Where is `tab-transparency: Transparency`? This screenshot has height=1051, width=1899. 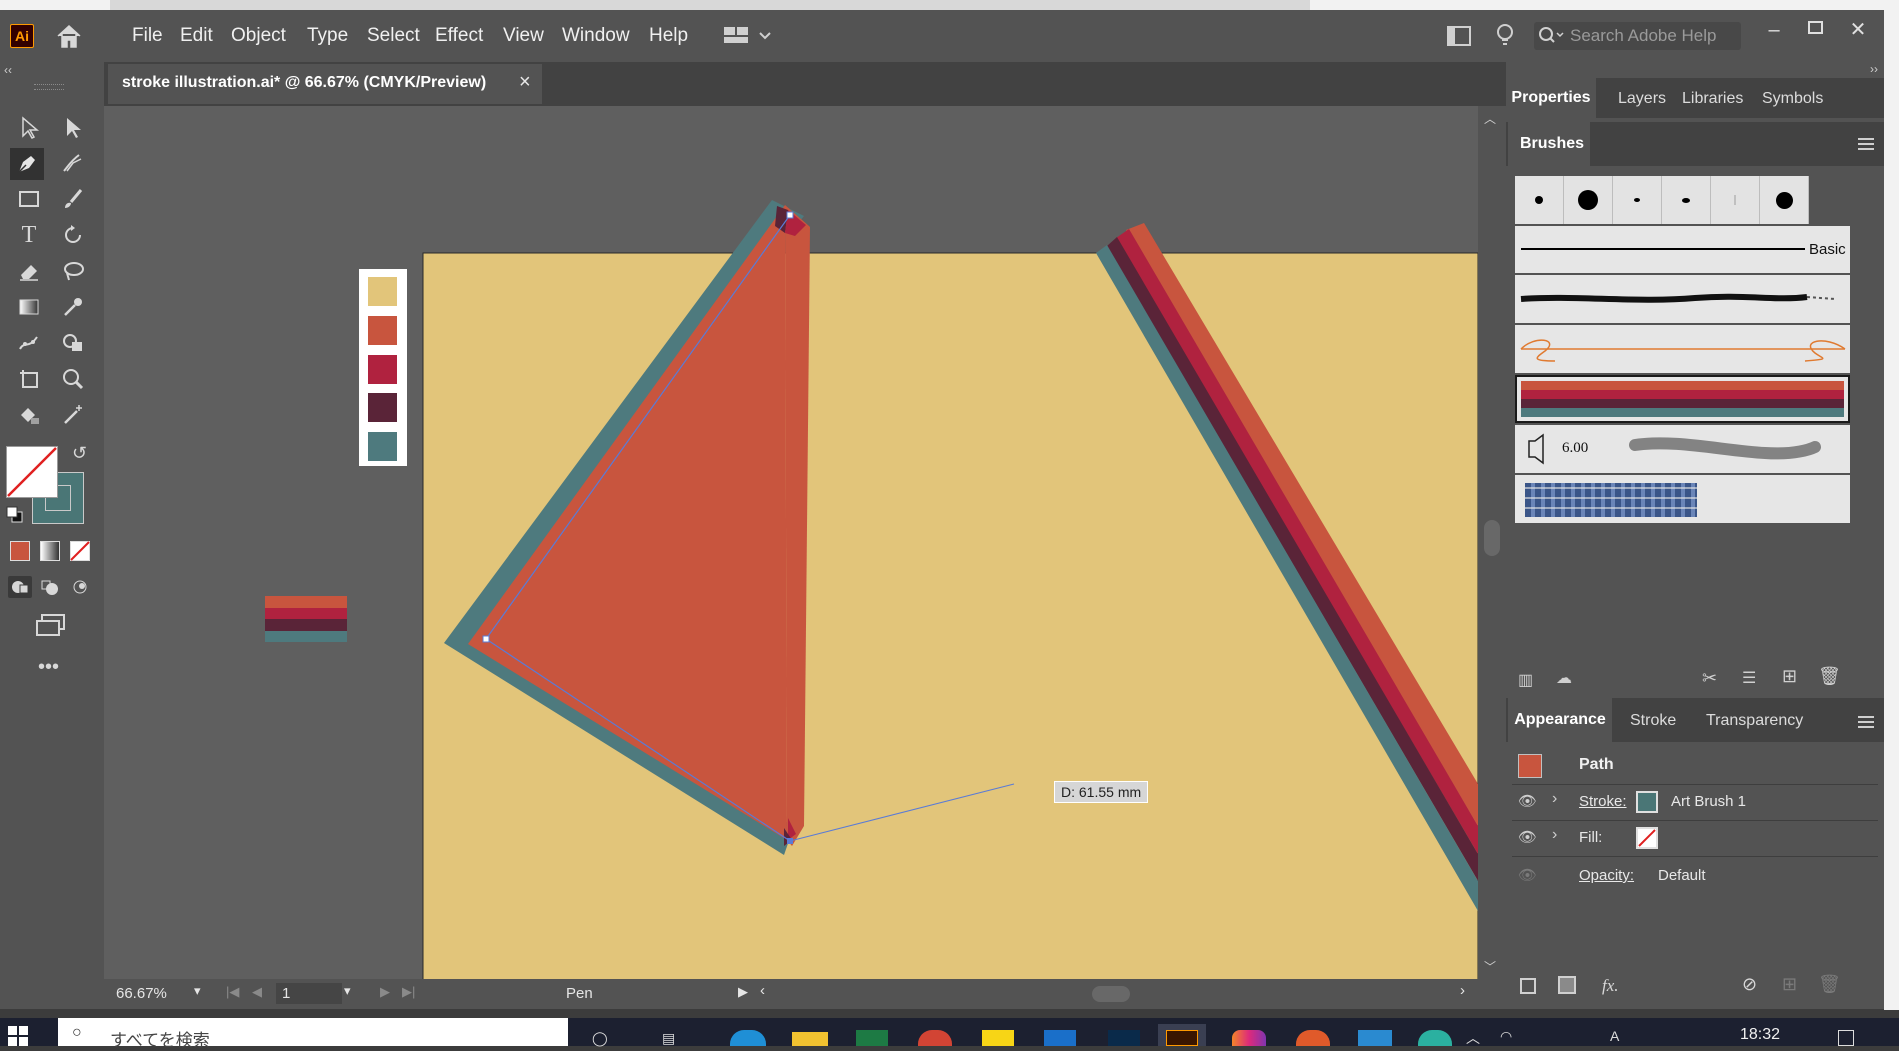
tab-transparency: Transparency is located at coordinates (1754, 721).